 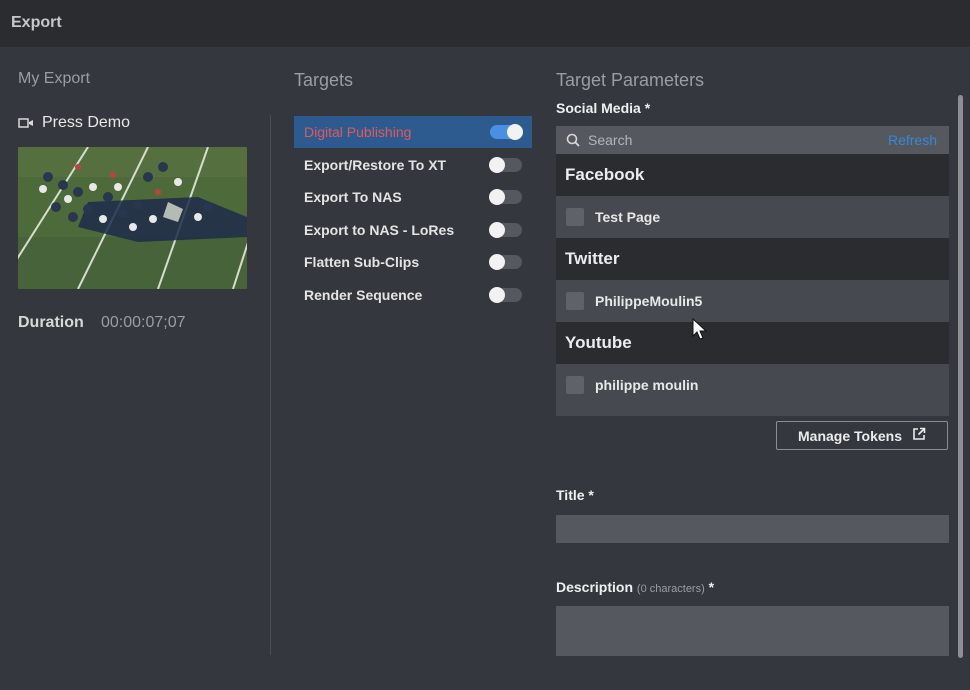 What do you see at coordinates (752, 343) in the screenshot?
I see `group-youtube: Youtube` at bounding box center [752, 343].